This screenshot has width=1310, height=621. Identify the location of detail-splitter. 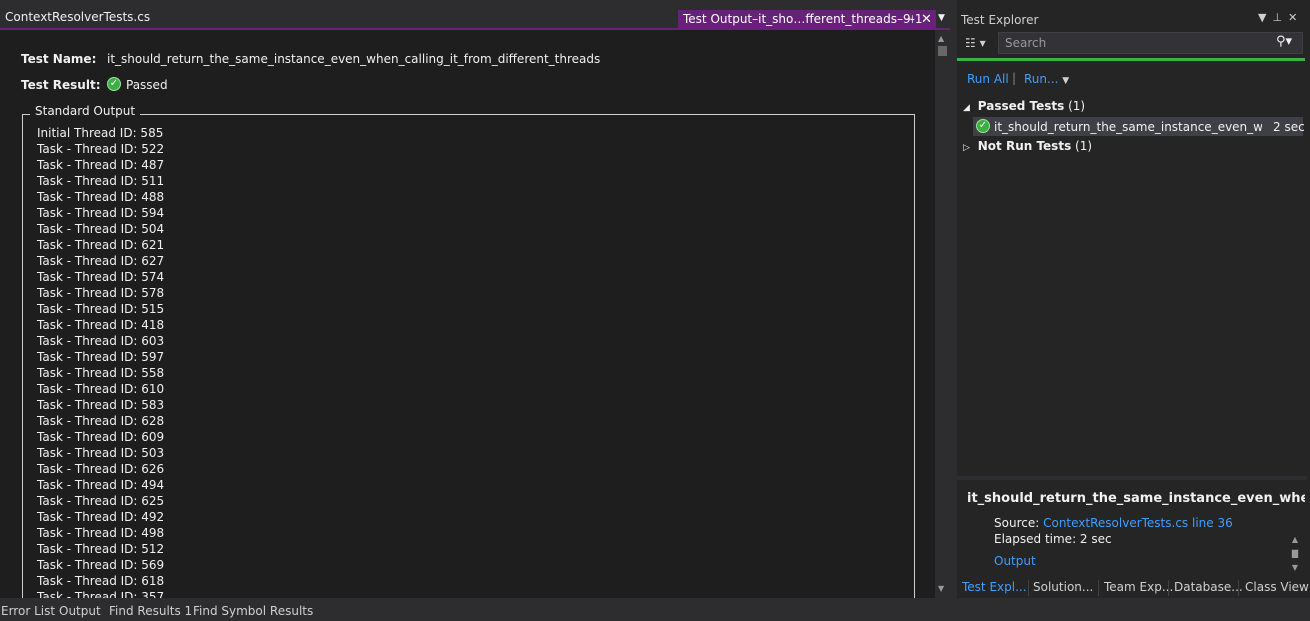
(1132, 478).